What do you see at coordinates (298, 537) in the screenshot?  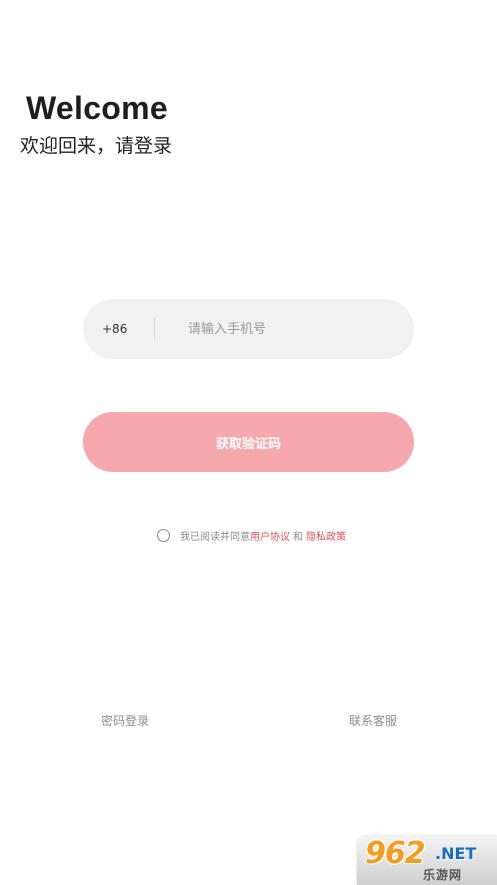 I see `agreement-and-text: 和` at bounding box center [298, 537].